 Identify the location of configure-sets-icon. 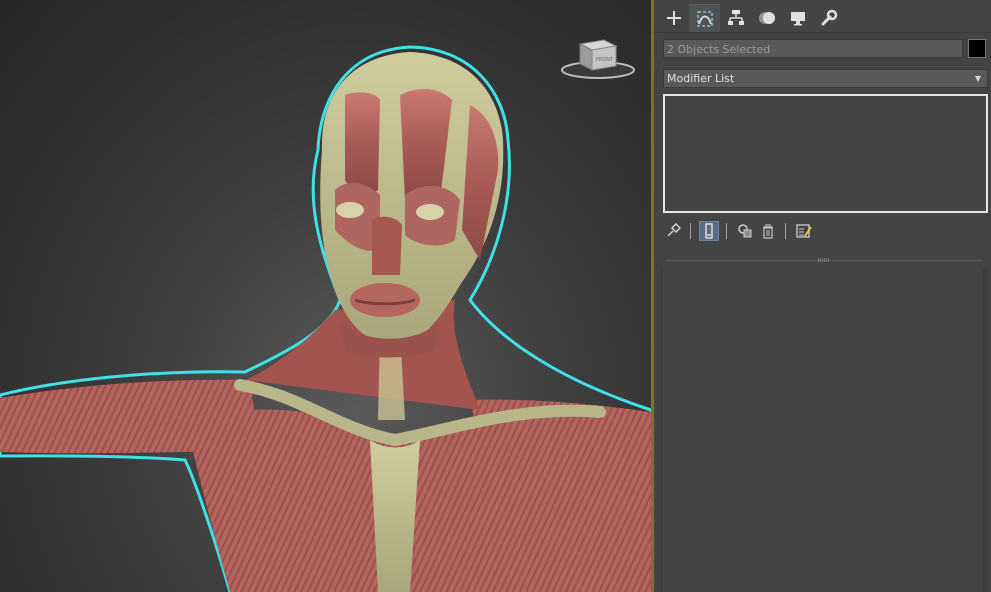
(804, 231).